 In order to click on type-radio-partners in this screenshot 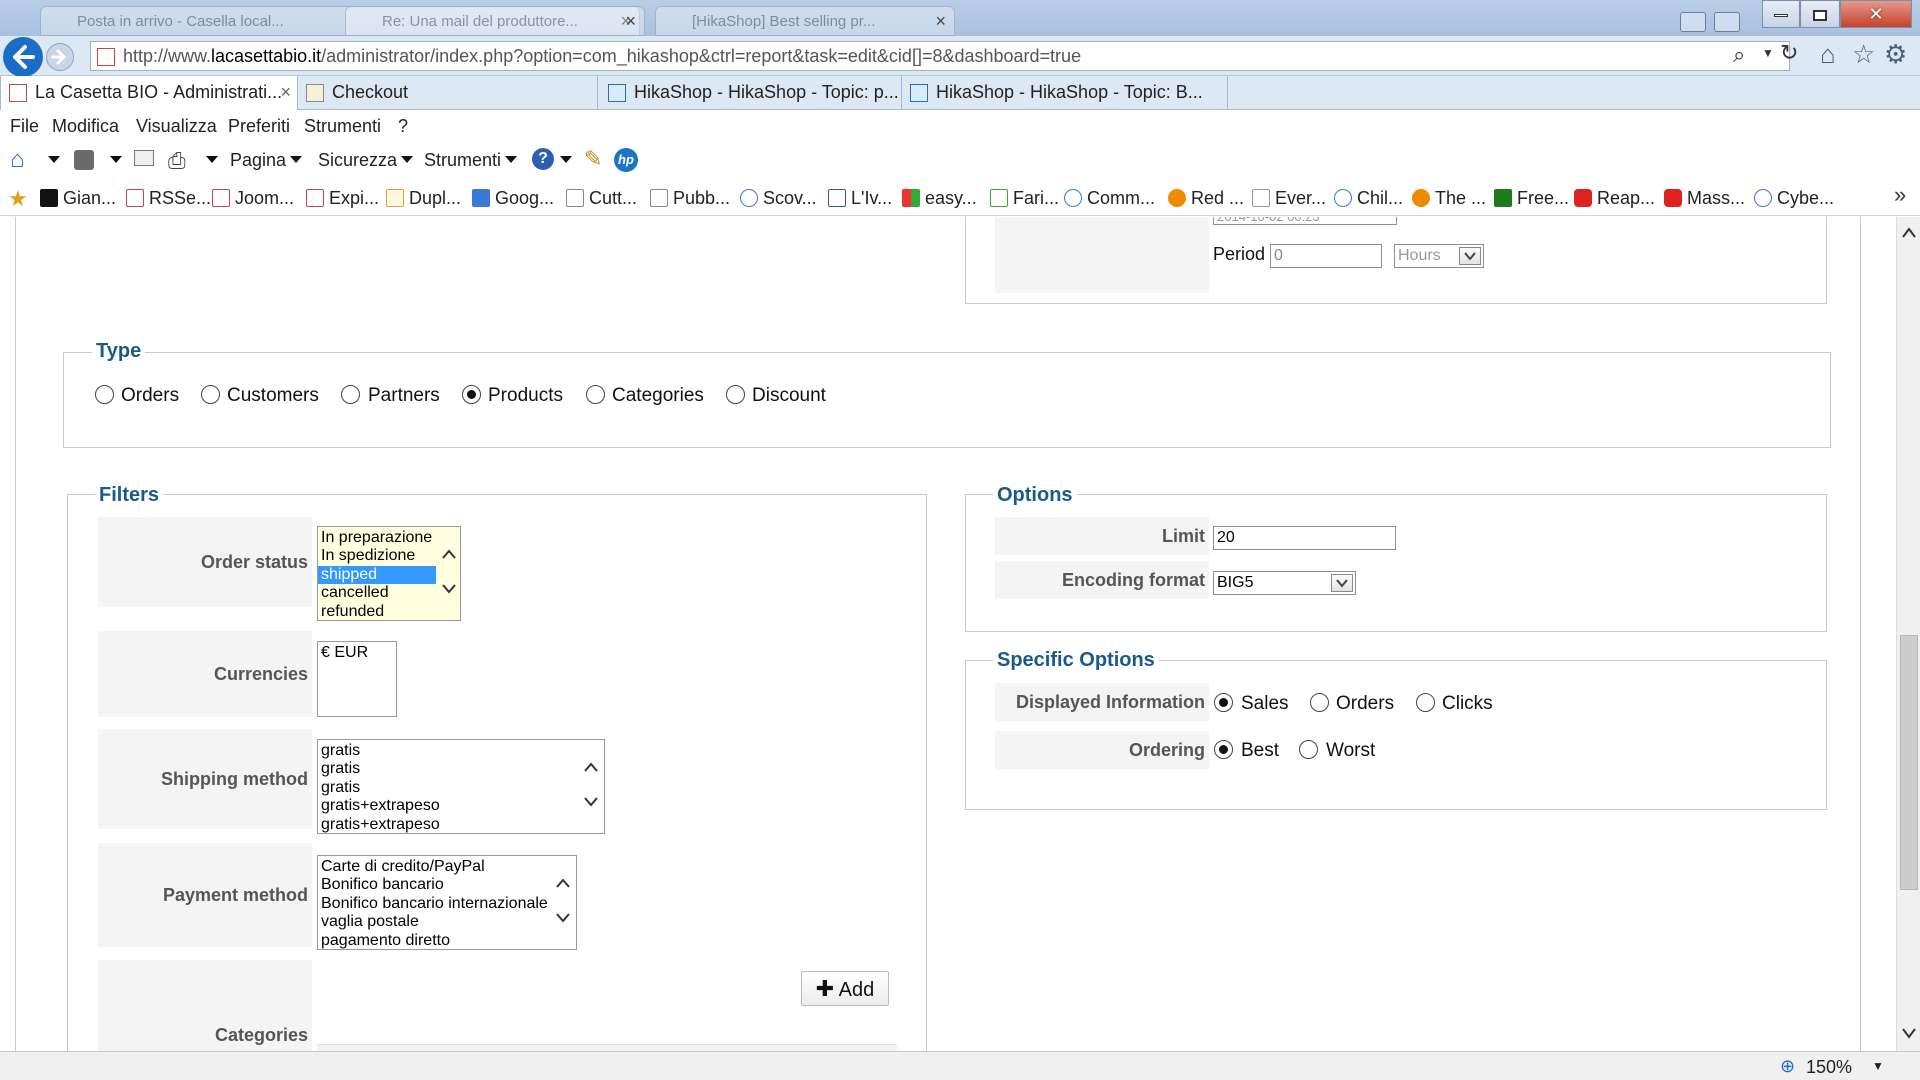, I will do `click(350, 394)`.